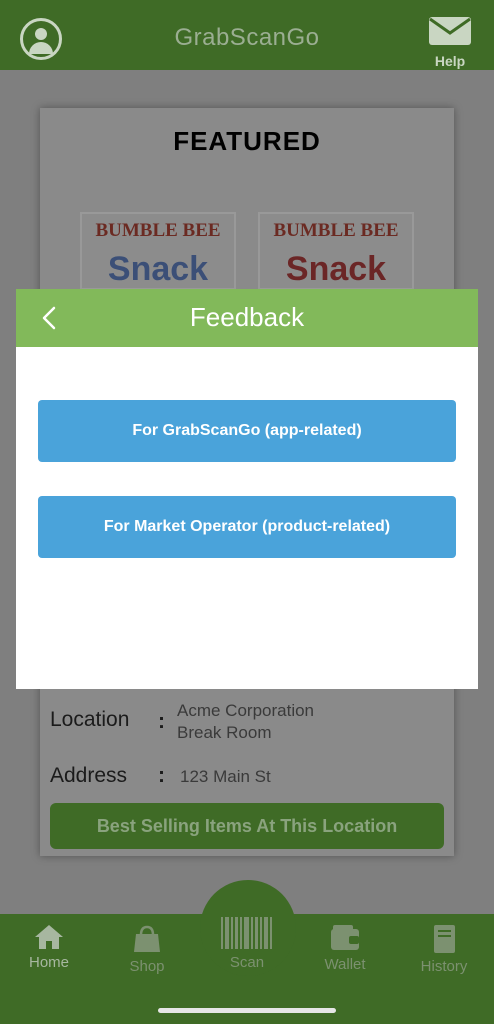  Describe the element at coordinates (247, 141) in the screenshot. I see `featured-title: FEATURED` at that location.